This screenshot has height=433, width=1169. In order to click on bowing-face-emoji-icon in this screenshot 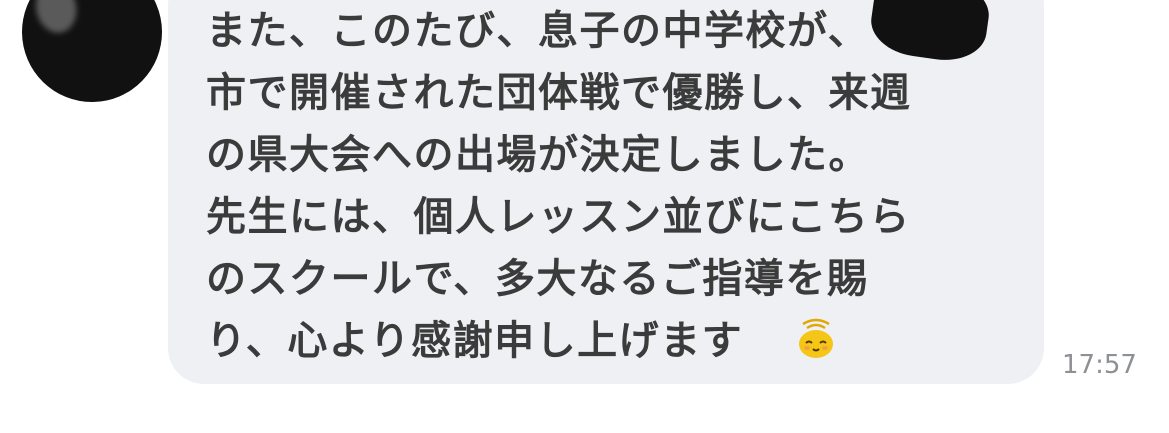, I will do `click(816, 338)`.